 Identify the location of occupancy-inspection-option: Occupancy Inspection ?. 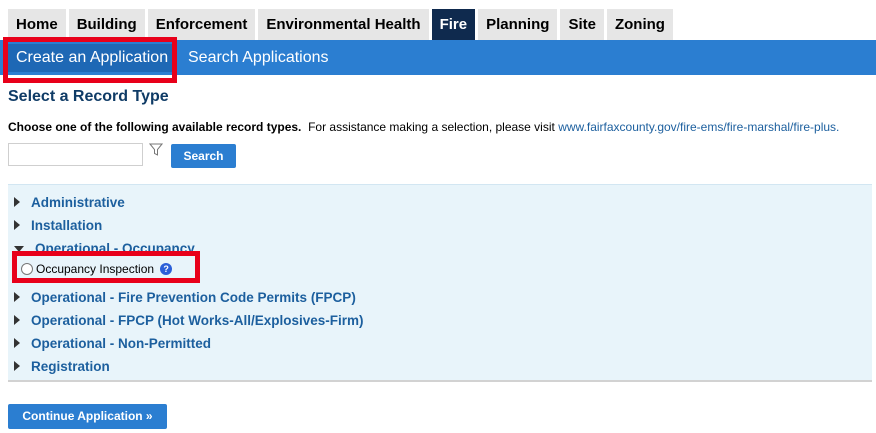
(97, 269).